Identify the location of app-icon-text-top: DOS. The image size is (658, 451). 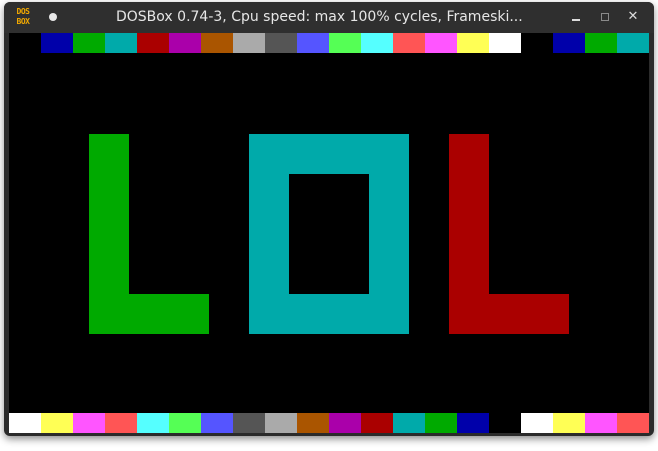
(23, 11).